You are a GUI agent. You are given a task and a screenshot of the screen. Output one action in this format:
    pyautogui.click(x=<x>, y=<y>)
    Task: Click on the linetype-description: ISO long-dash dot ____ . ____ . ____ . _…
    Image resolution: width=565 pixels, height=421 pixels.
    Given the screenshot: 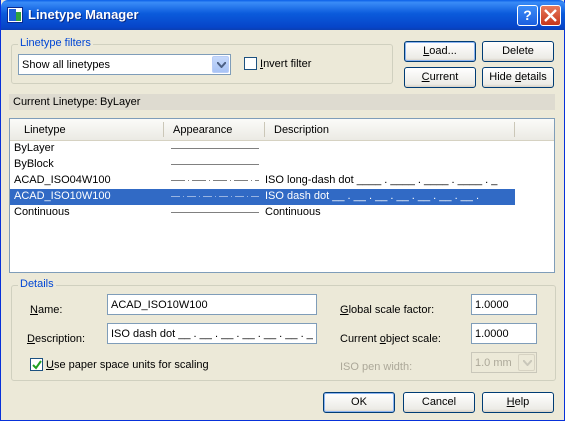 What is the action you would take?
    pyautogui.click(x=381, y=180)
    